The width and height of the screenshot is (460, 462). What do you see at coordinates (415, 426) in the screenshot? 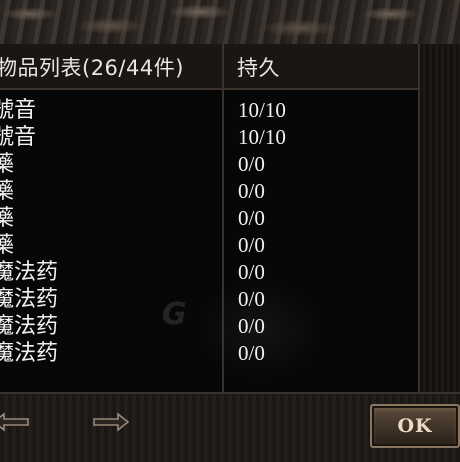
I see `ok-button: OK` at bounding box center [415, 426].